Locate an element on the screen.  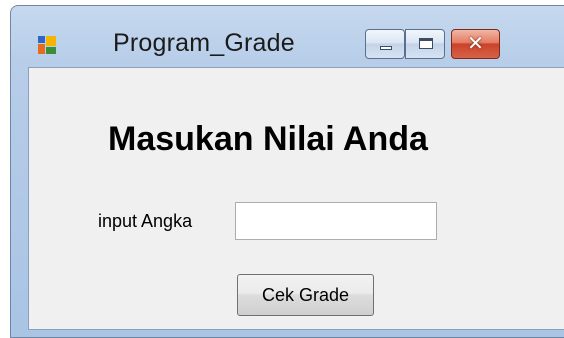
minimize-icon is located at coordinates (386, 48).